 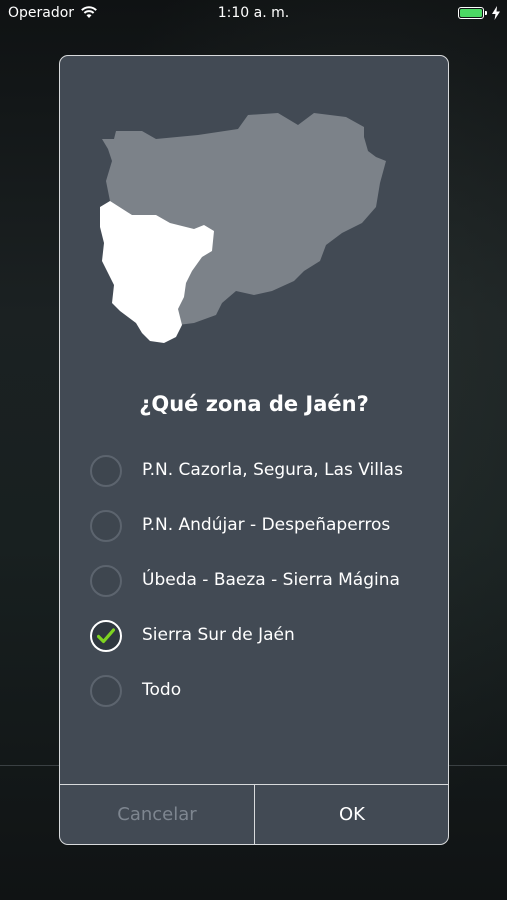 I want to click on battery-icon, so click(x=472, y=13).